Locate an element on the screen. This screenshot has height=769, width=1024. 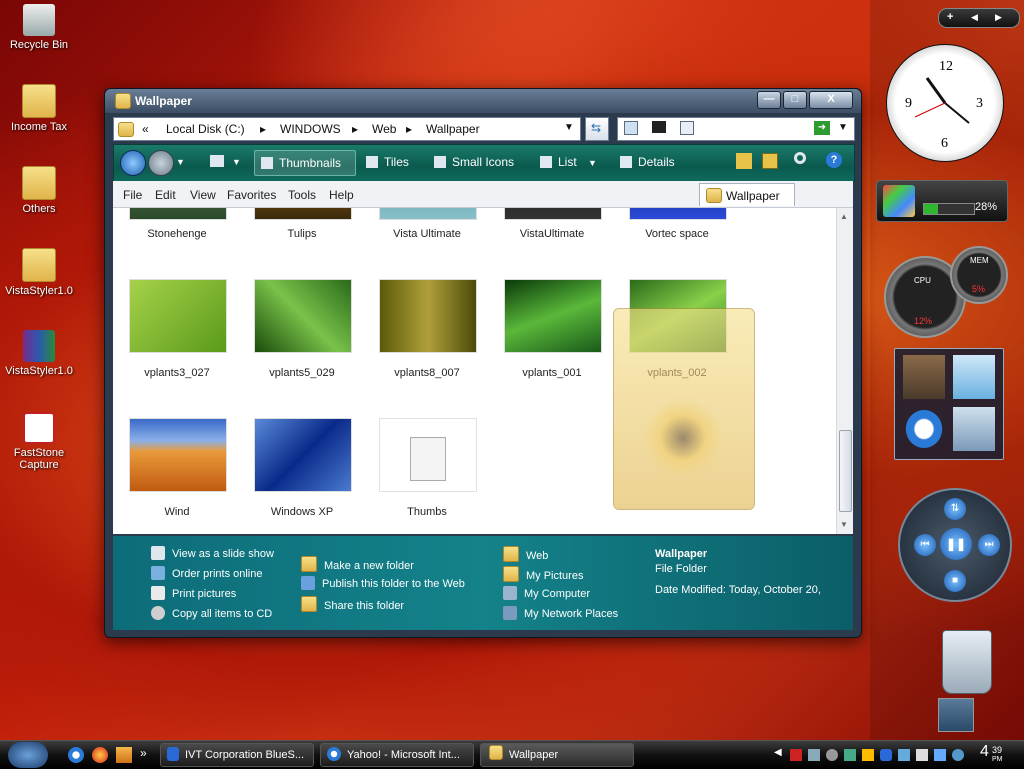
search-icon is located at coordinates (800, 158).